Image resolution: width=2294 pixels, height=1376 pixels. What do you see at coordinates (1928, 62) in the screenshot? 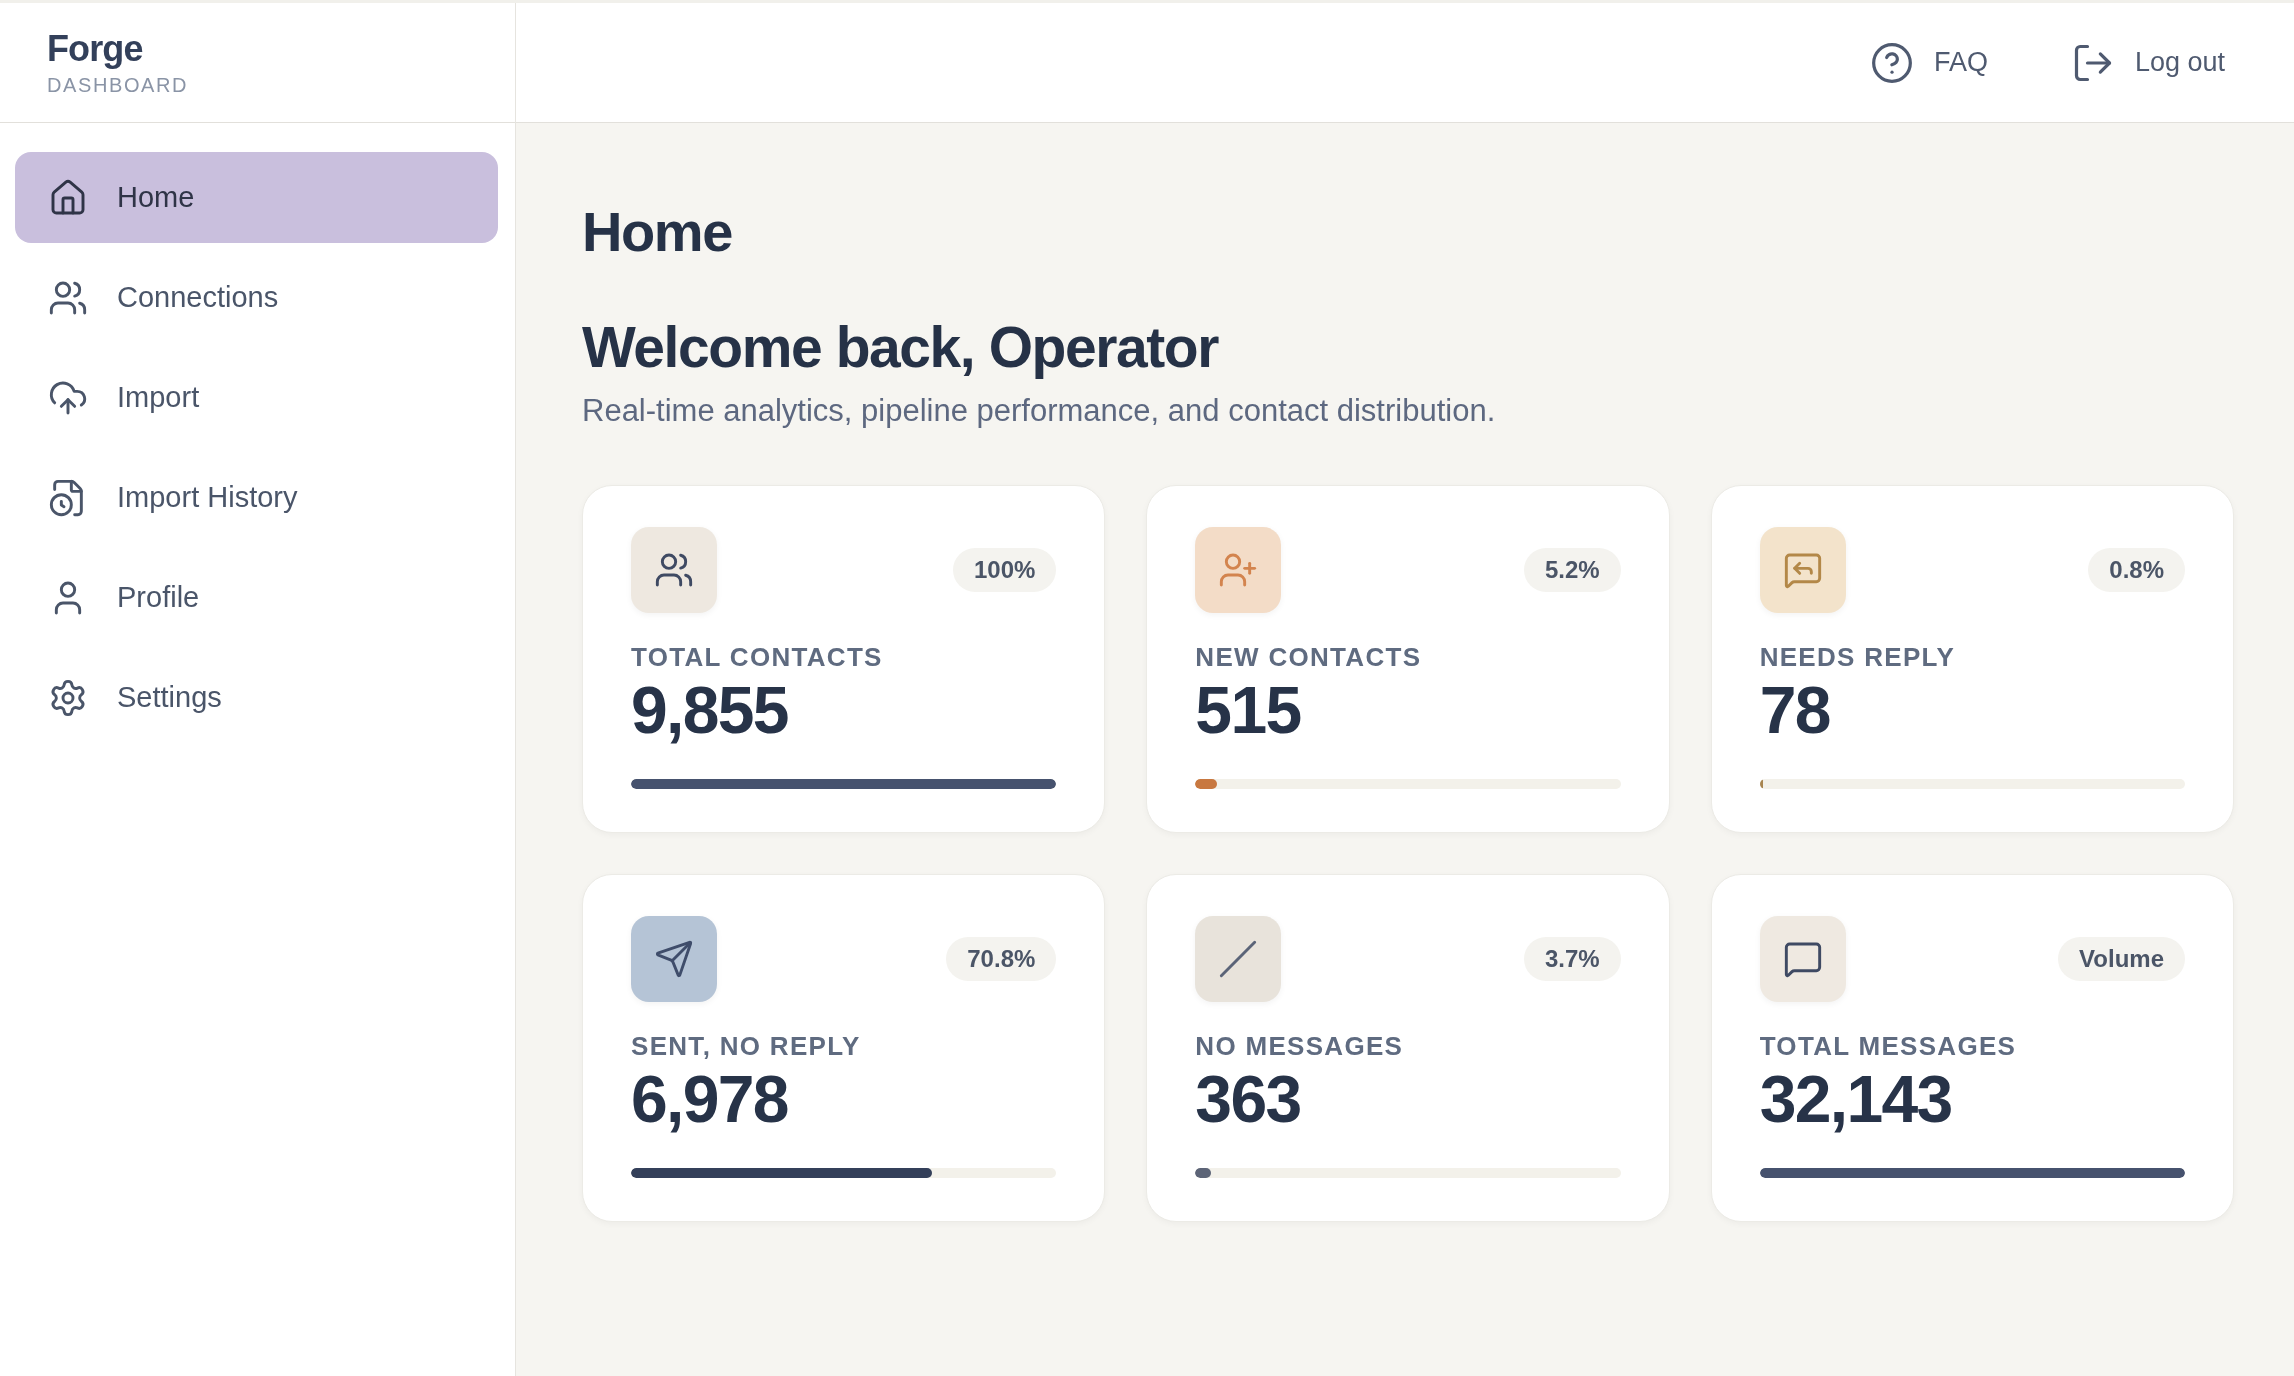
I see `faq-link: FAQ` at bounding box center [1928, 62].